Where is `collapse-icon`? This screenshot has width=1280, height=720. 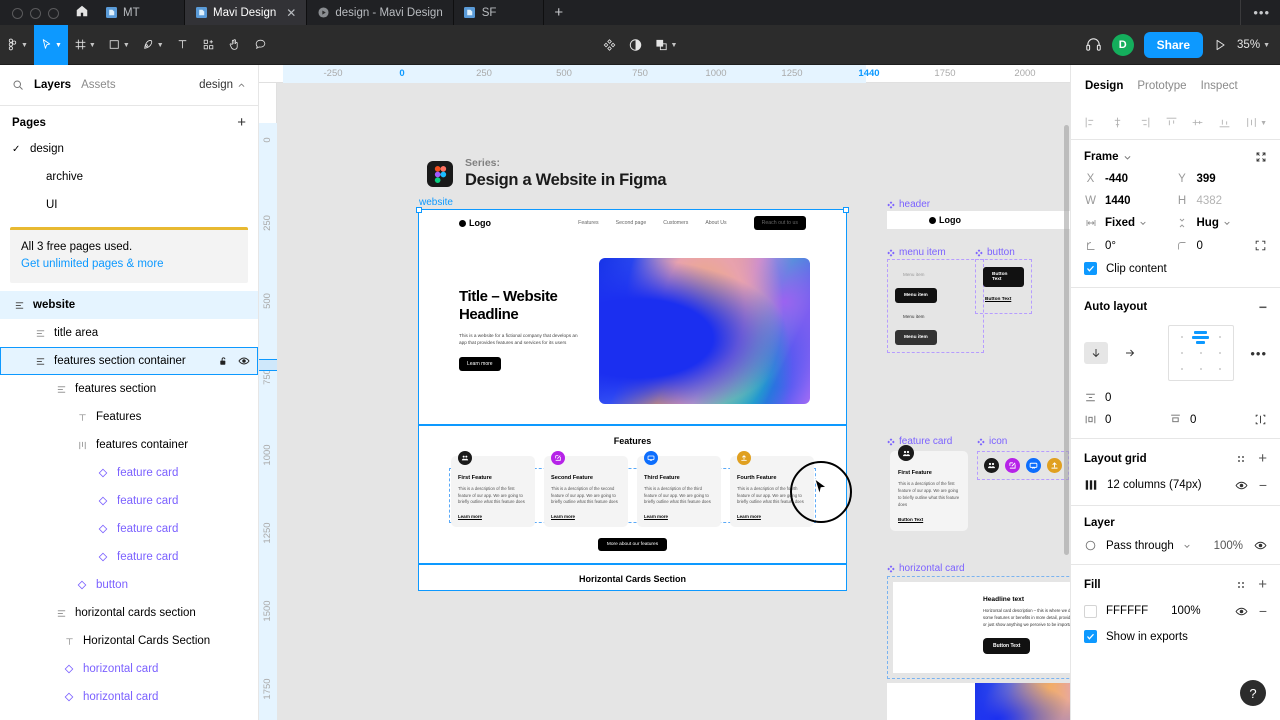 collapse-icon is located at coordinates (1261, 157).